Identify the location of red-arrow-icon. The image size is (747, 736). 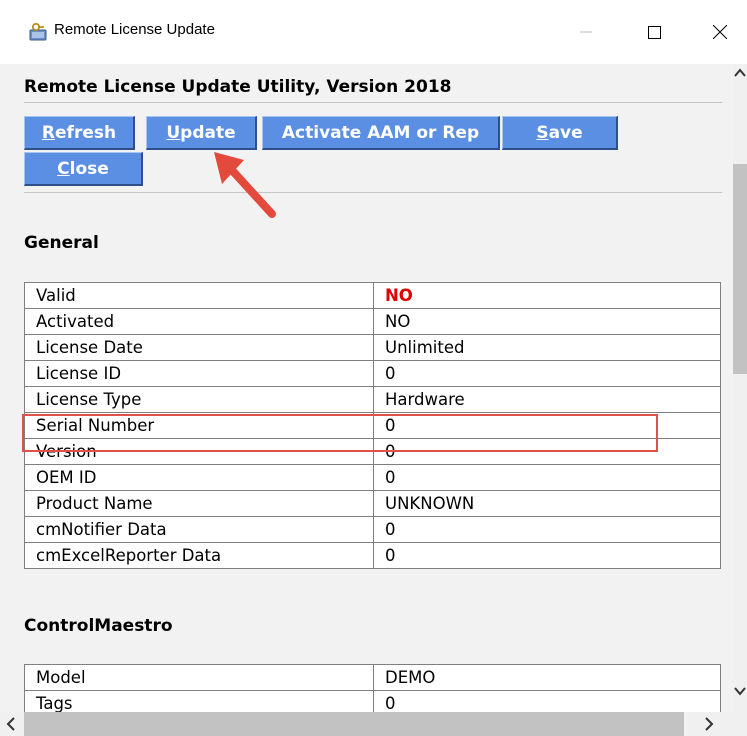
(245, 185).